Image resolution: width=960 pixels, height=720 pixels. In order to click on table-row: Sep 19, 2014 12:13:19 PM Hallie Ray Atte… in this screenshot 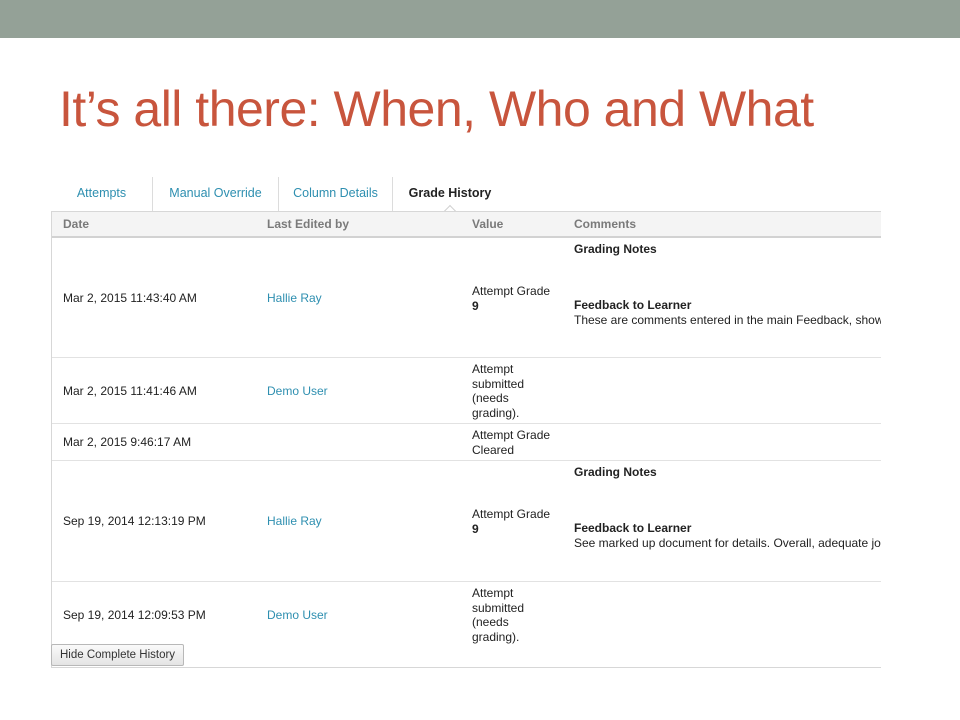, I will do `click(466, 521)`.